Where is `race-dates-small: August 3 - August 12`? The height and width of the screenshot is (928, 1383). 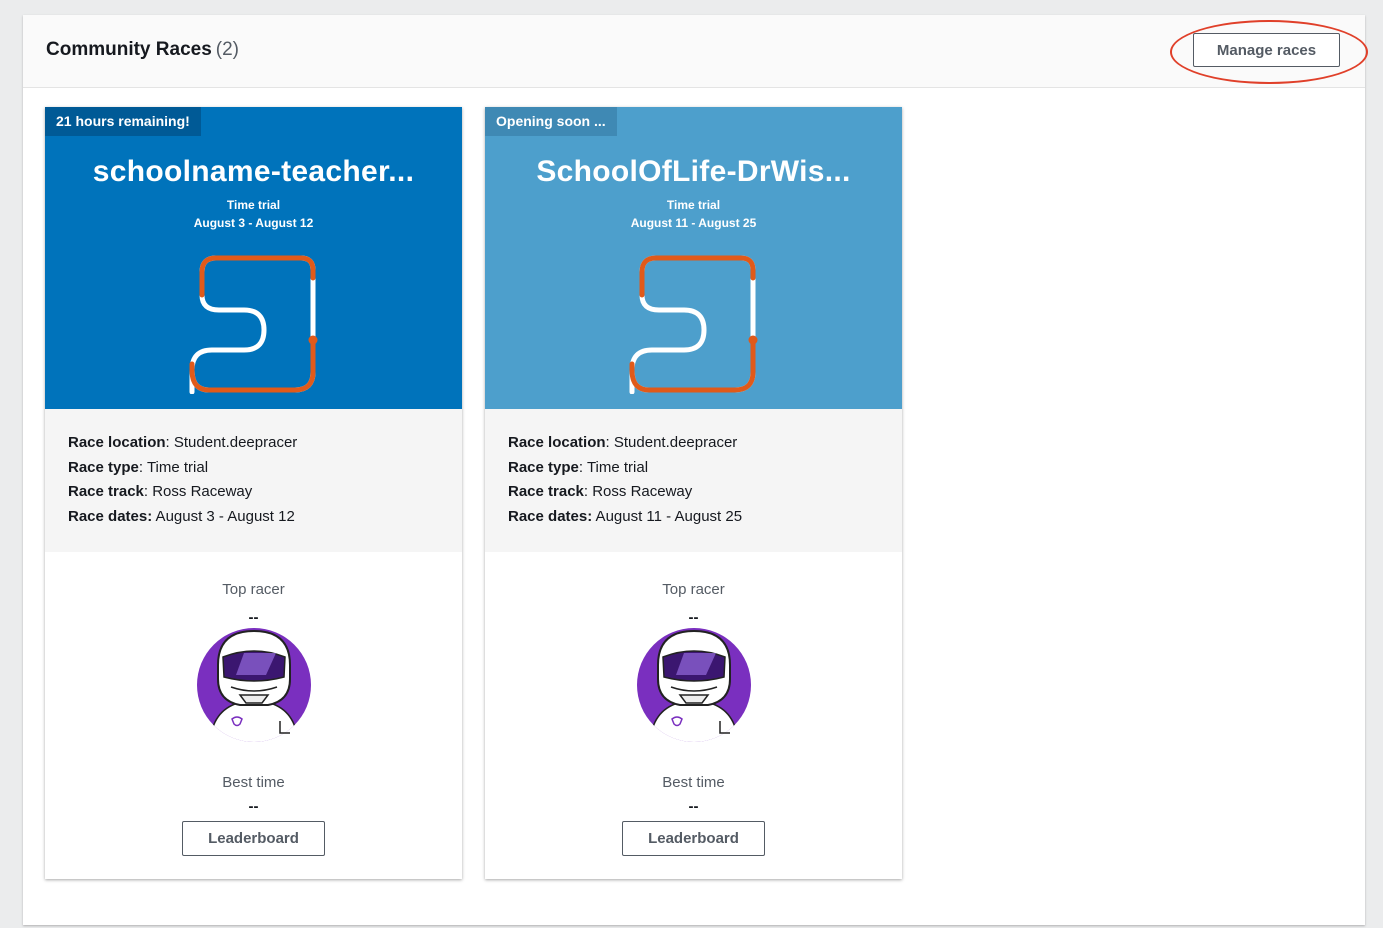
race-dates-small: August 3 - August 12 is located at coordinates (253, 223).